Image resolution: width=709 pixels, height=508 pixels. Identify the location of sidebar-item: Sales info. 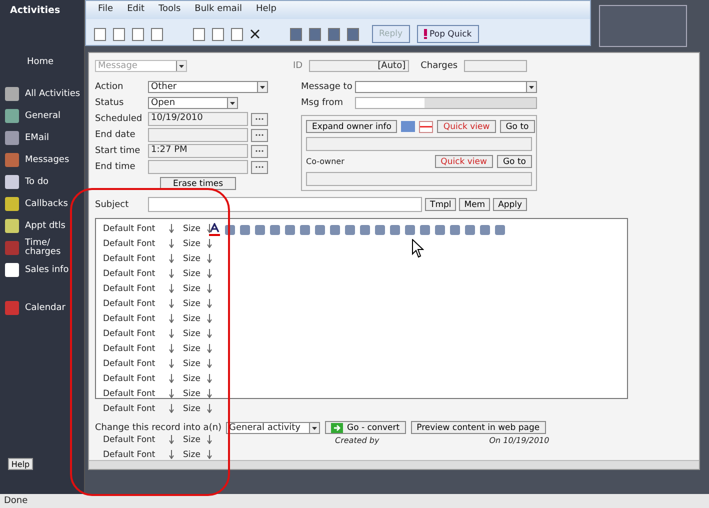
(42, 270).